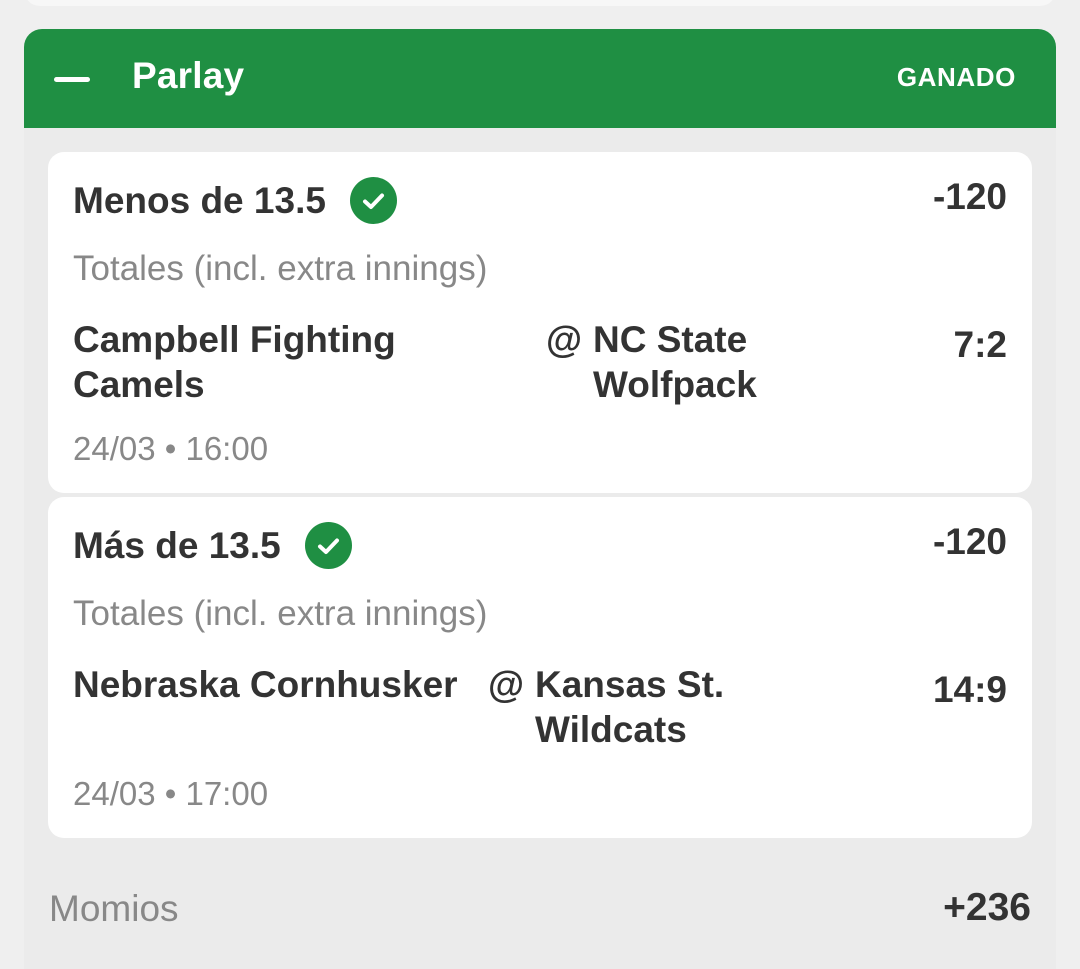 The image size is (1080, 969). What do you see at coordinates (73, 79) in the screenshot?
I see `minus-icon` at bounding box center [73, 79].